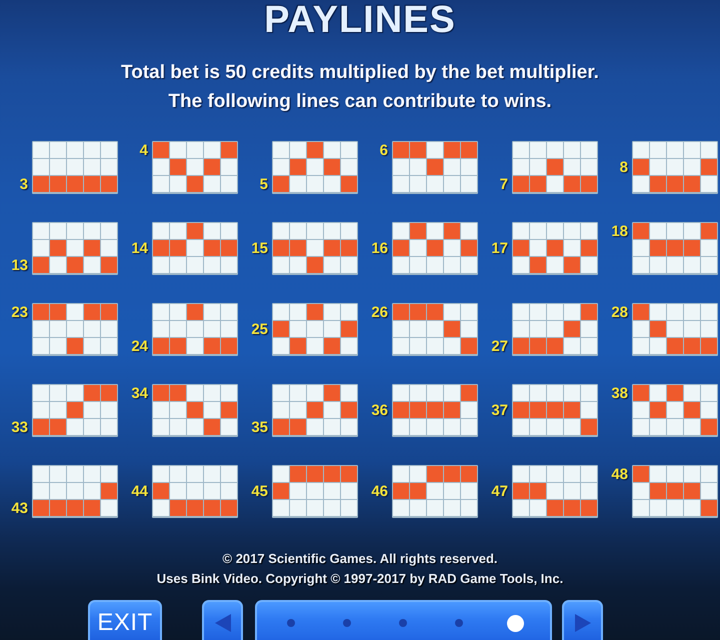 The width and height of the screenshot is (720, 640). Describe the element at coordinates (139, 248) in the screenshot. I see `payline-number: 14` at that location.